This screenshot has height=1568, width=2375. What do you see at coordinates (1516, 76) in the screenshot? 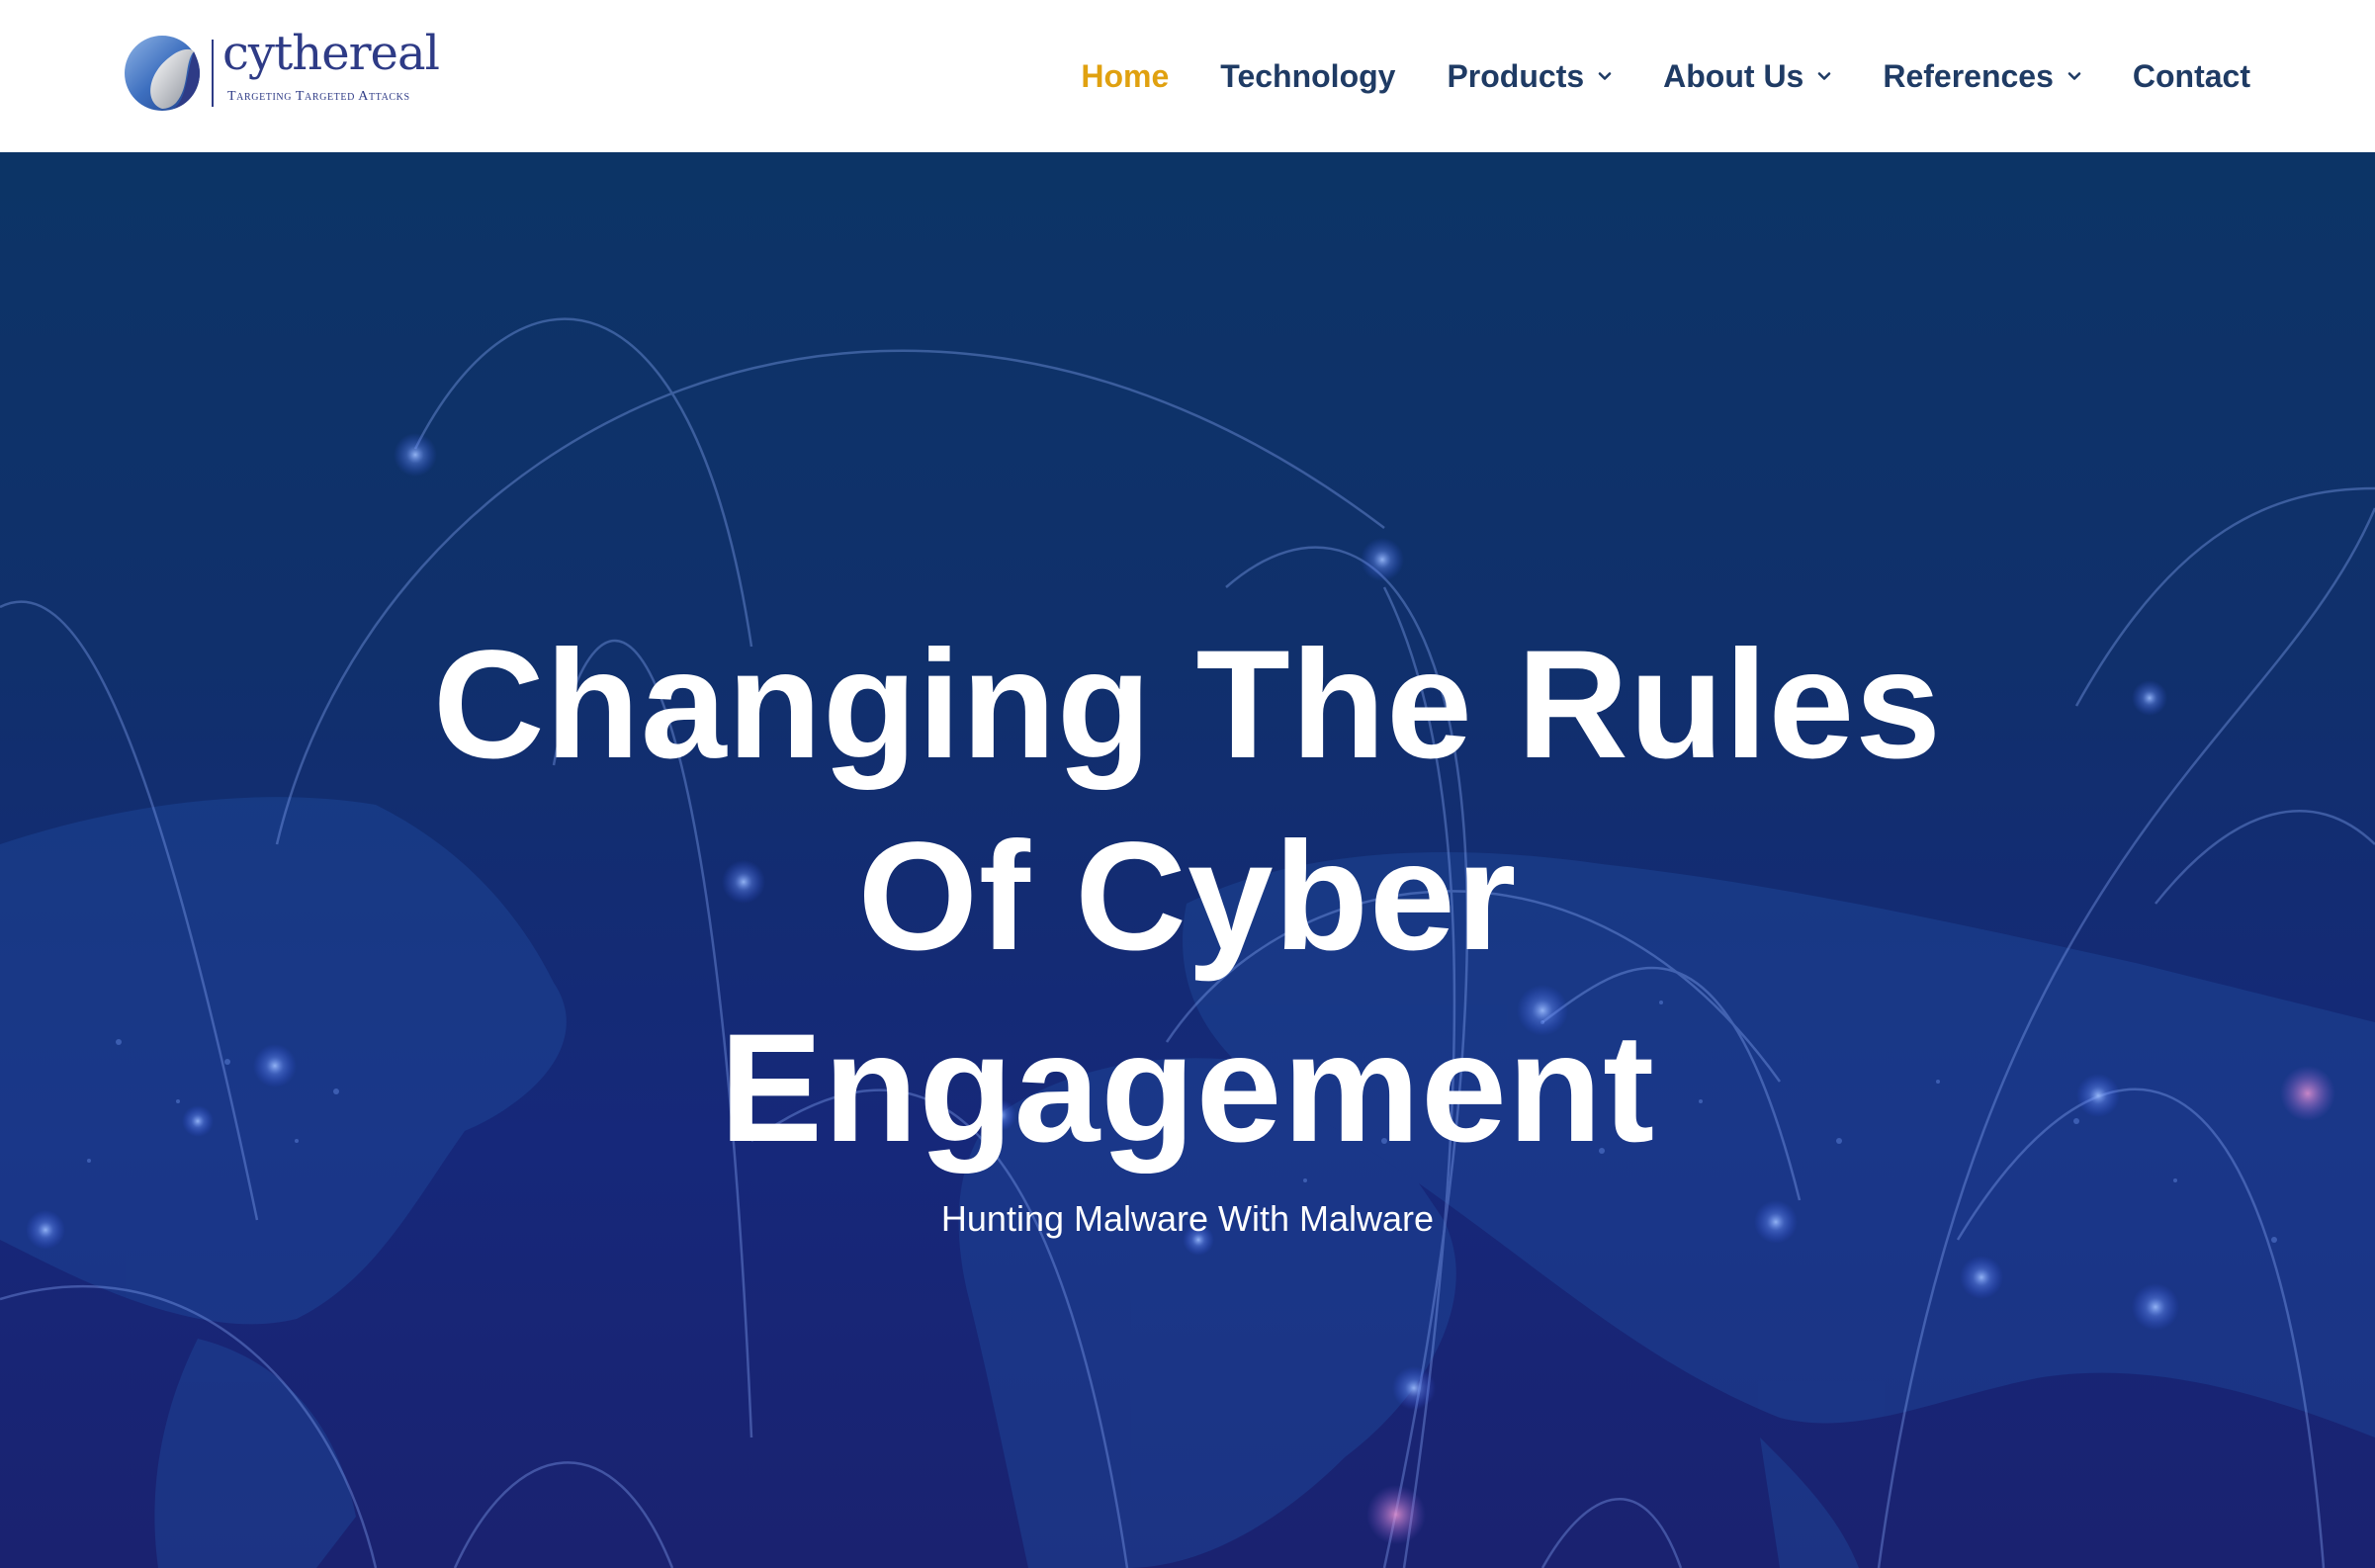
I see `nav-item-label: Products` at bounding box center [1516, 76].